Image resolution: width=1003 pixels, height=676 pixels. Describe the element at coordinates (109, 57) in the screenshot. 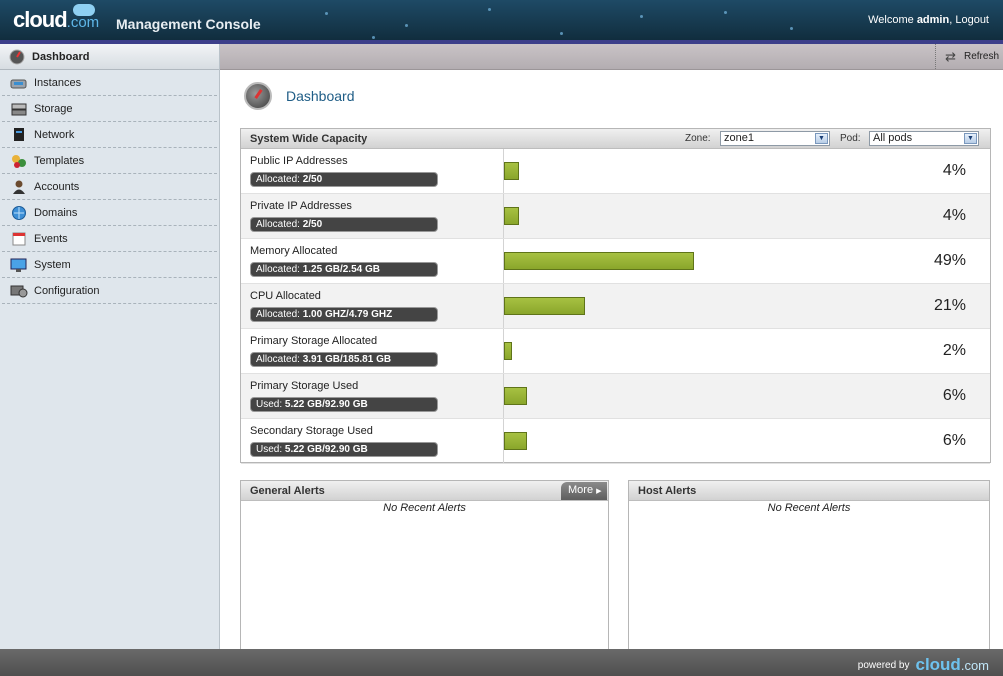

I see `sidebar-item-dashboard: Dashboard` at that location.